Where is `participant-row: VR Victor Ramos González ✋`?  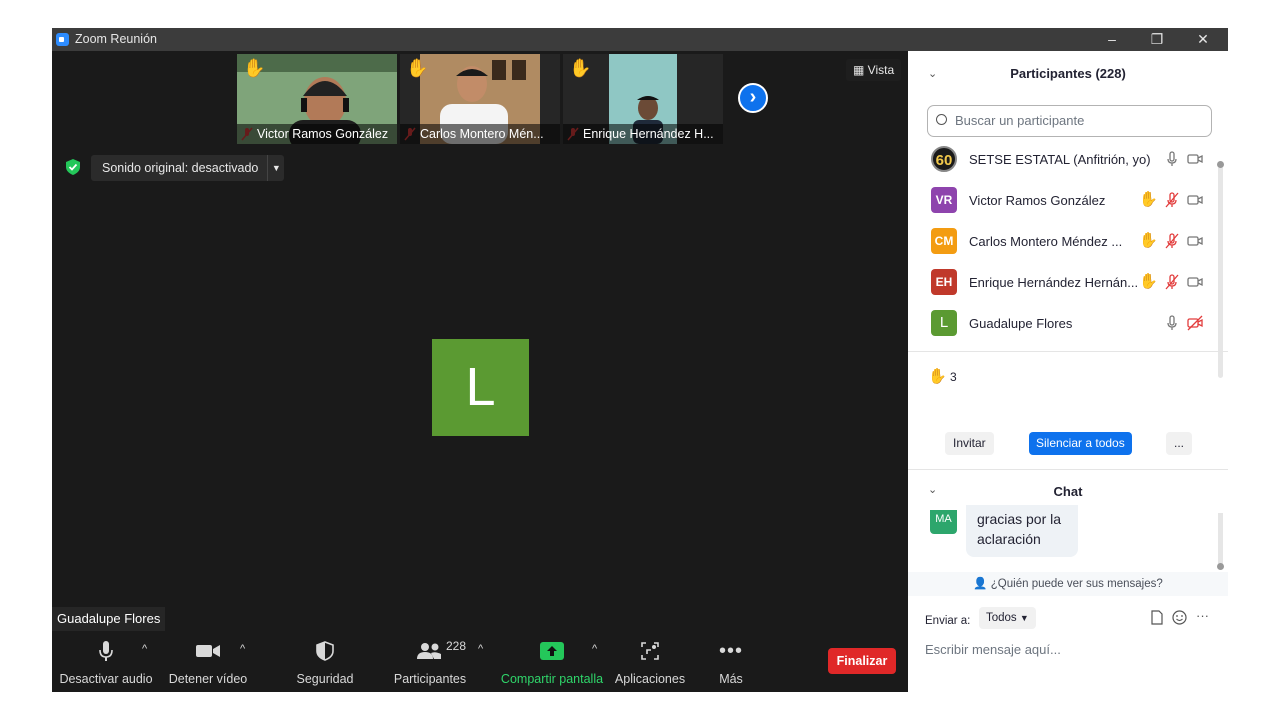
participant-row: VR Victor Ramos González ✋ is located at coordinates (1063, 200).